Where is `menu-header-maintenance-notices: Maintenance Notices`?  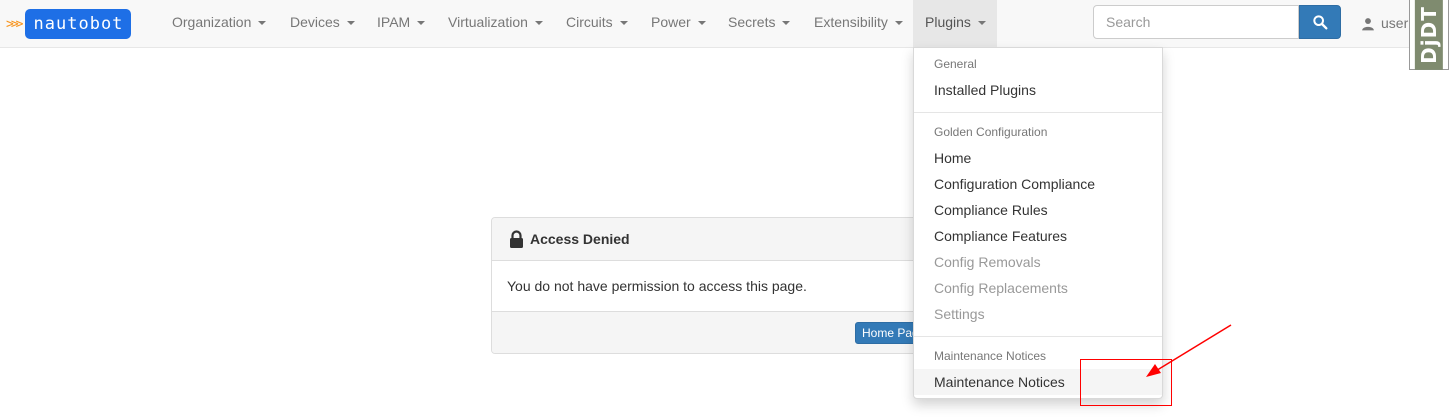
menu-header-maintenance-notices: Maintenance Notices is located at coordinates (990, 356).